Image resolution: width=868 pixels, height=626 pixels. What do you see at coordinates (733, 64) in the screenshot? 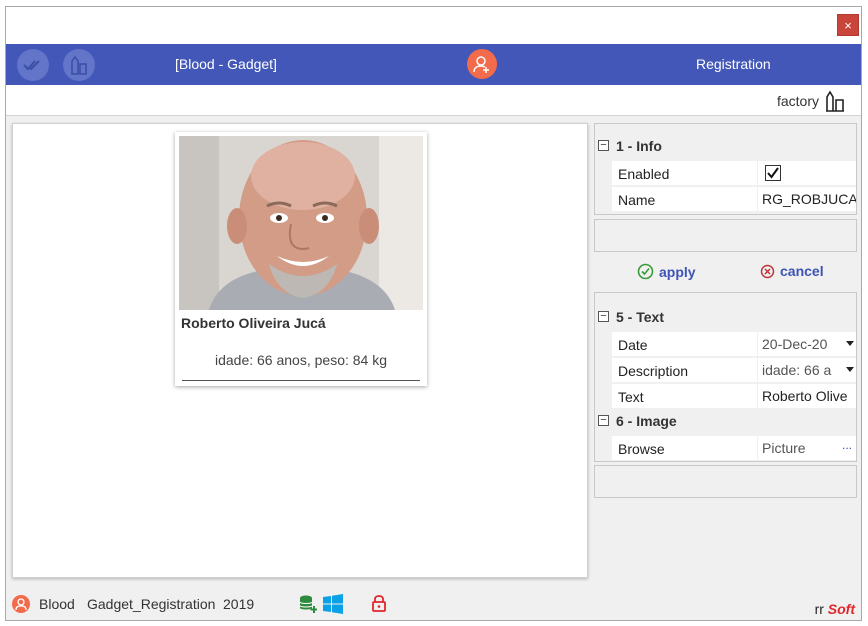
I see `registration-title: Registration` at bounding box center [733, 64].